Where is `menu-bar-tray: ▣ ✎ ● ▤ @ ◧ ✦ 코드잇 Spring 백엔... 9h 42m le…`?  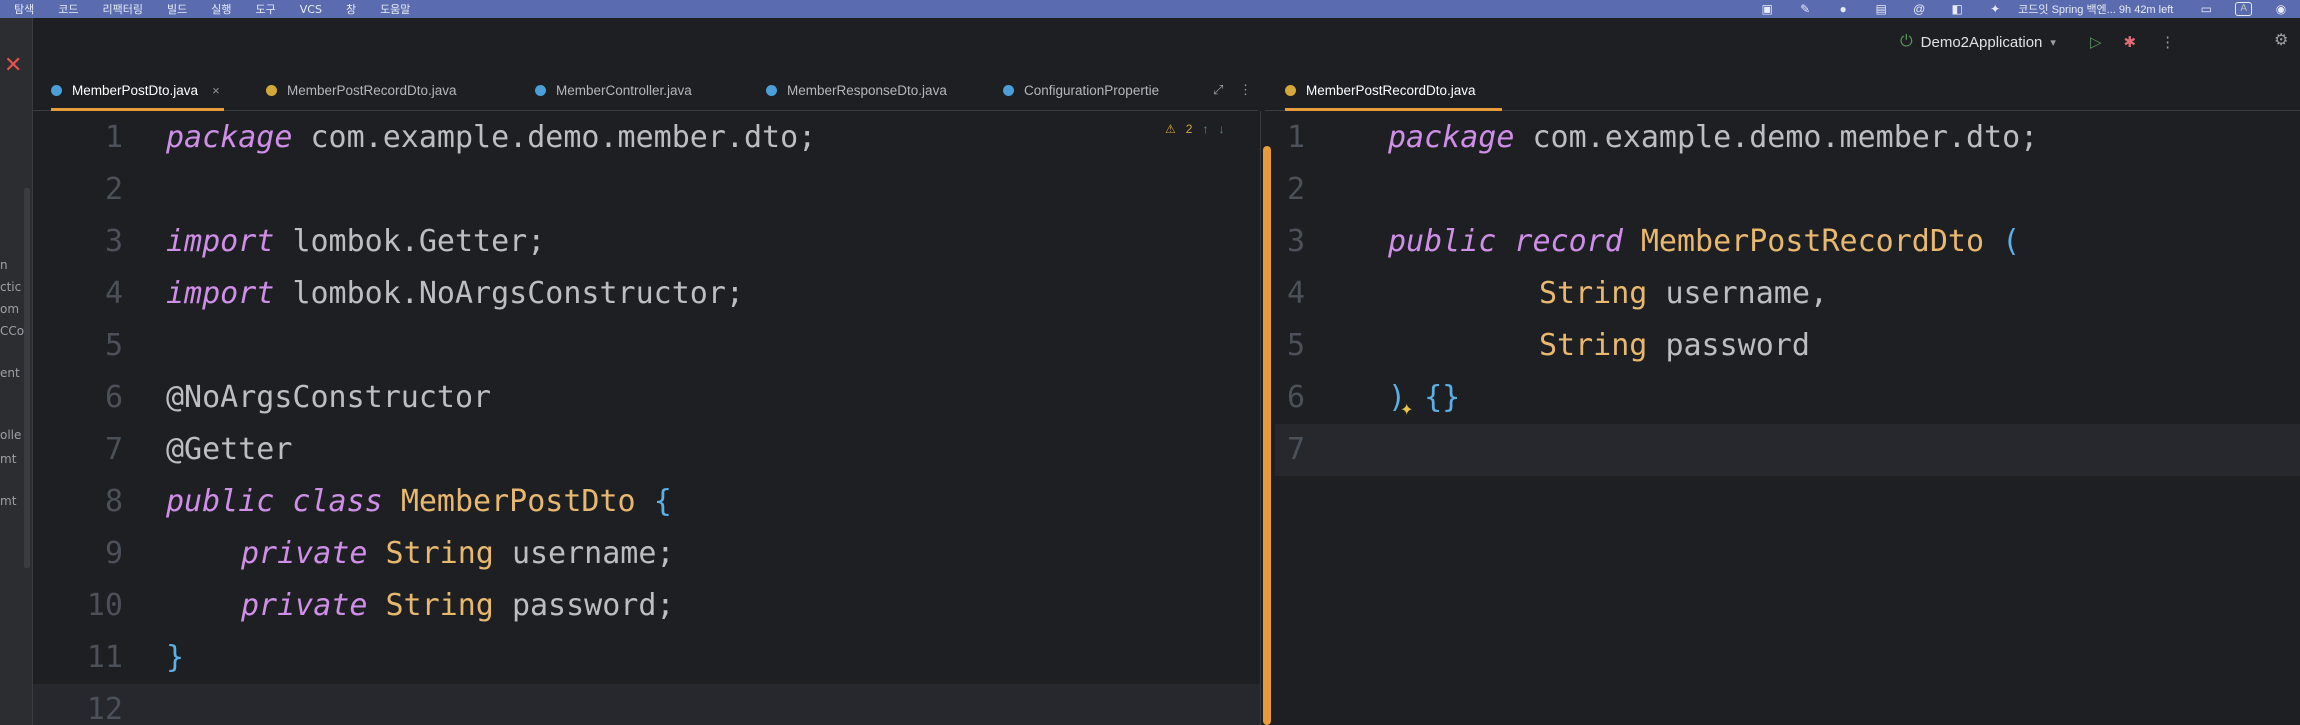 menu-bar-tray: ▣ ✎ ● ▤ @ ◧ ✦ 코드잇 Spring 백엔... 9h 42m le… is located at coordinates (2024, 9).